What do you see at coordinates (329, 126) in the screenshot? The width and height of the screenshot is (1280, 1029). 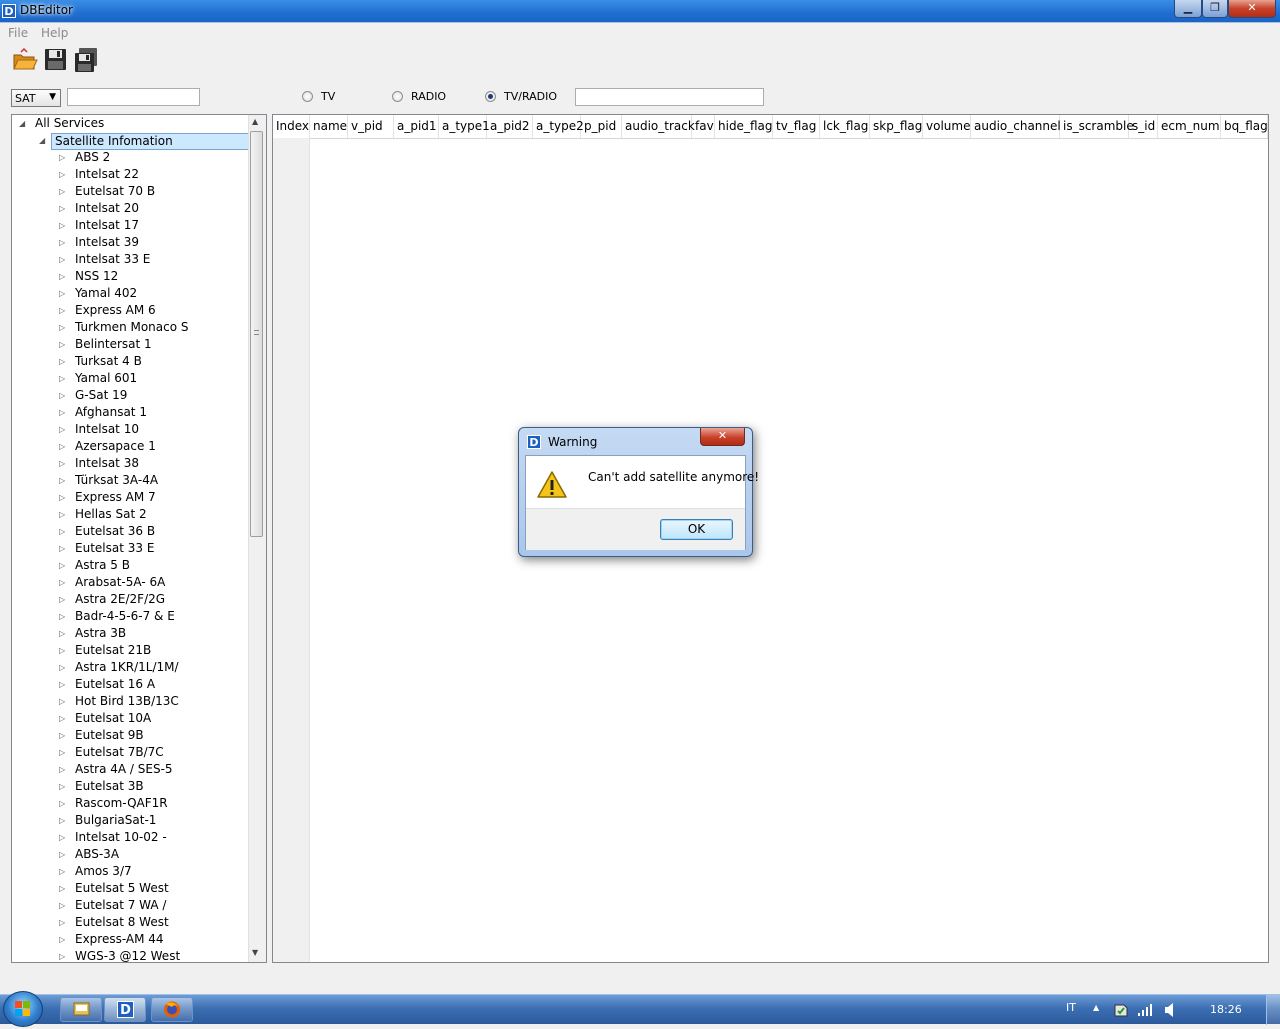 I see `column-header-name: name` at bounding box center [329, 126].